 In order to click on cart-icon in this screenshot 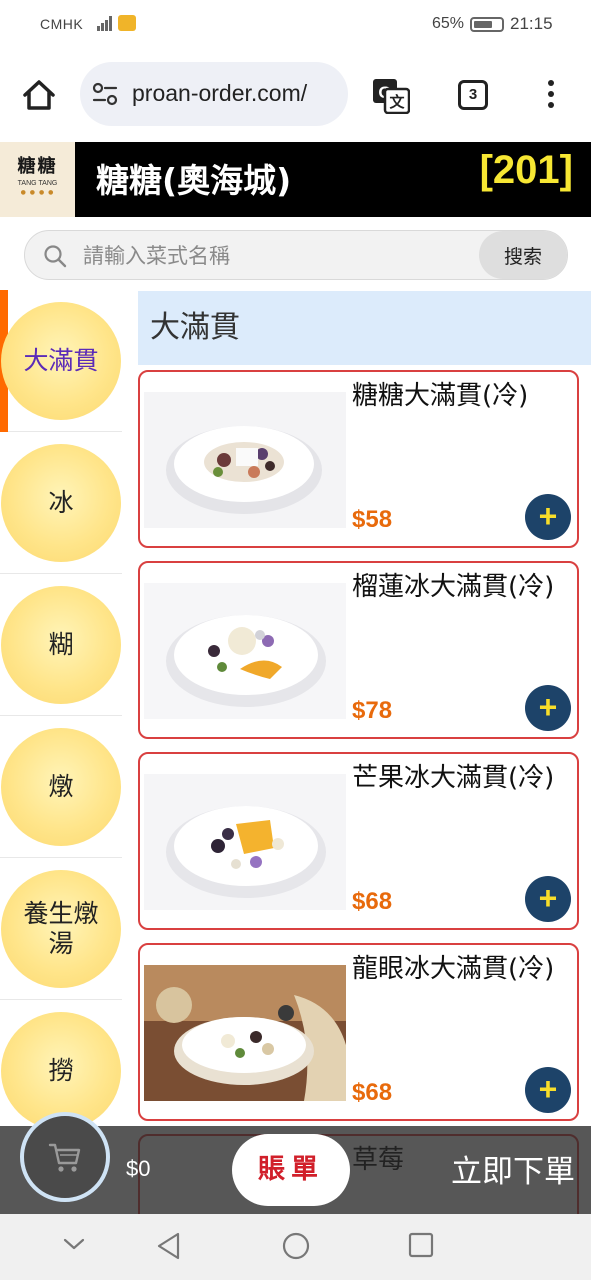, I will do `click(64, 1157)`.